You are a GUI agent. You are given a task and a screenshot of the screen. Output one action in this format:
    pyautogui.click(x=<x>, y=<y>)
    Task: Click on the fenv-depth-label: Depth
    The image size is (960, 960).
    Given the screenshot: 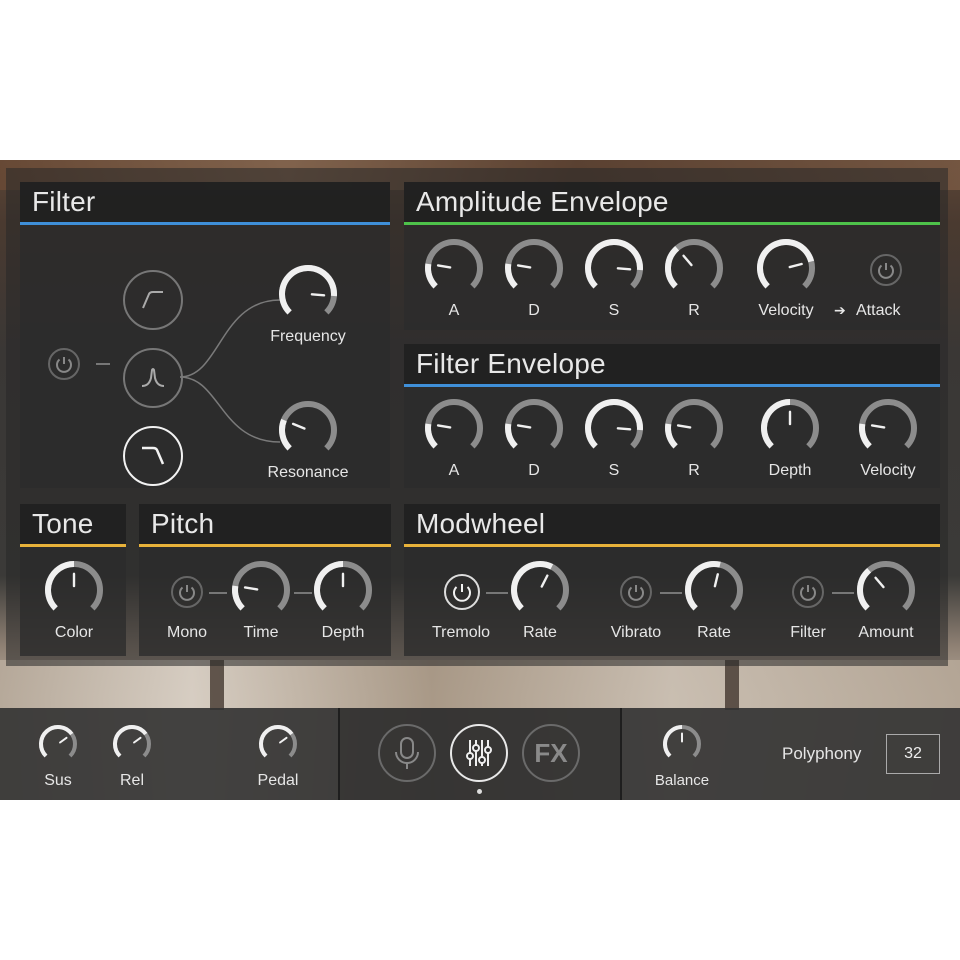 What is the action you would take?
    pyautogui.click(x=790, y=470)
    